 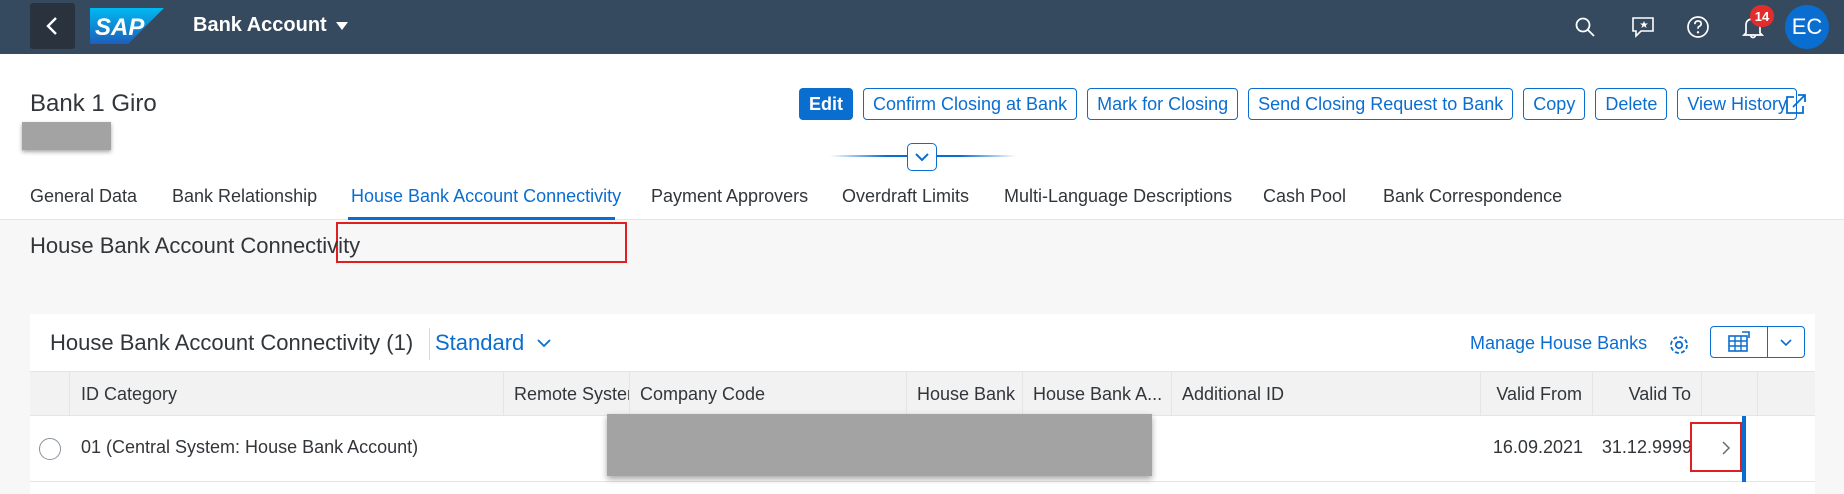 I want to click on page-title: Bank 1 Giro, so click(x=93, y=103).